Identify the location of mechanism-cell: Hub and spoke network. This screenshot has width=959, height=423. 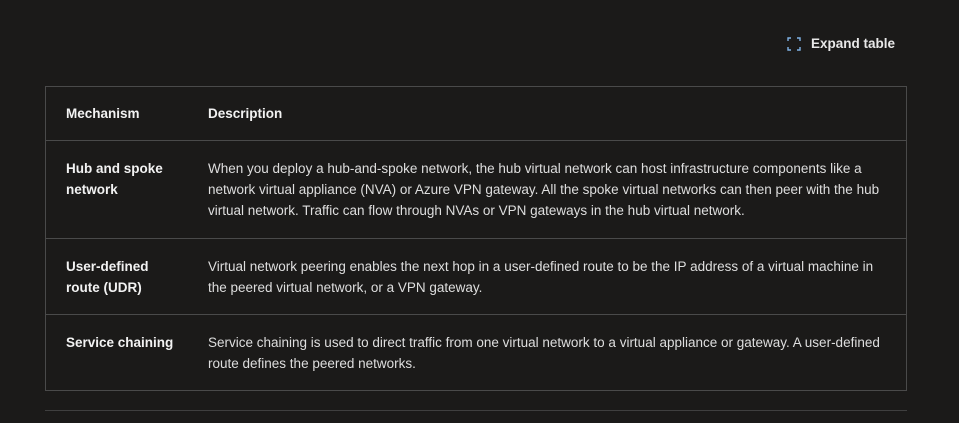
(114, 179).